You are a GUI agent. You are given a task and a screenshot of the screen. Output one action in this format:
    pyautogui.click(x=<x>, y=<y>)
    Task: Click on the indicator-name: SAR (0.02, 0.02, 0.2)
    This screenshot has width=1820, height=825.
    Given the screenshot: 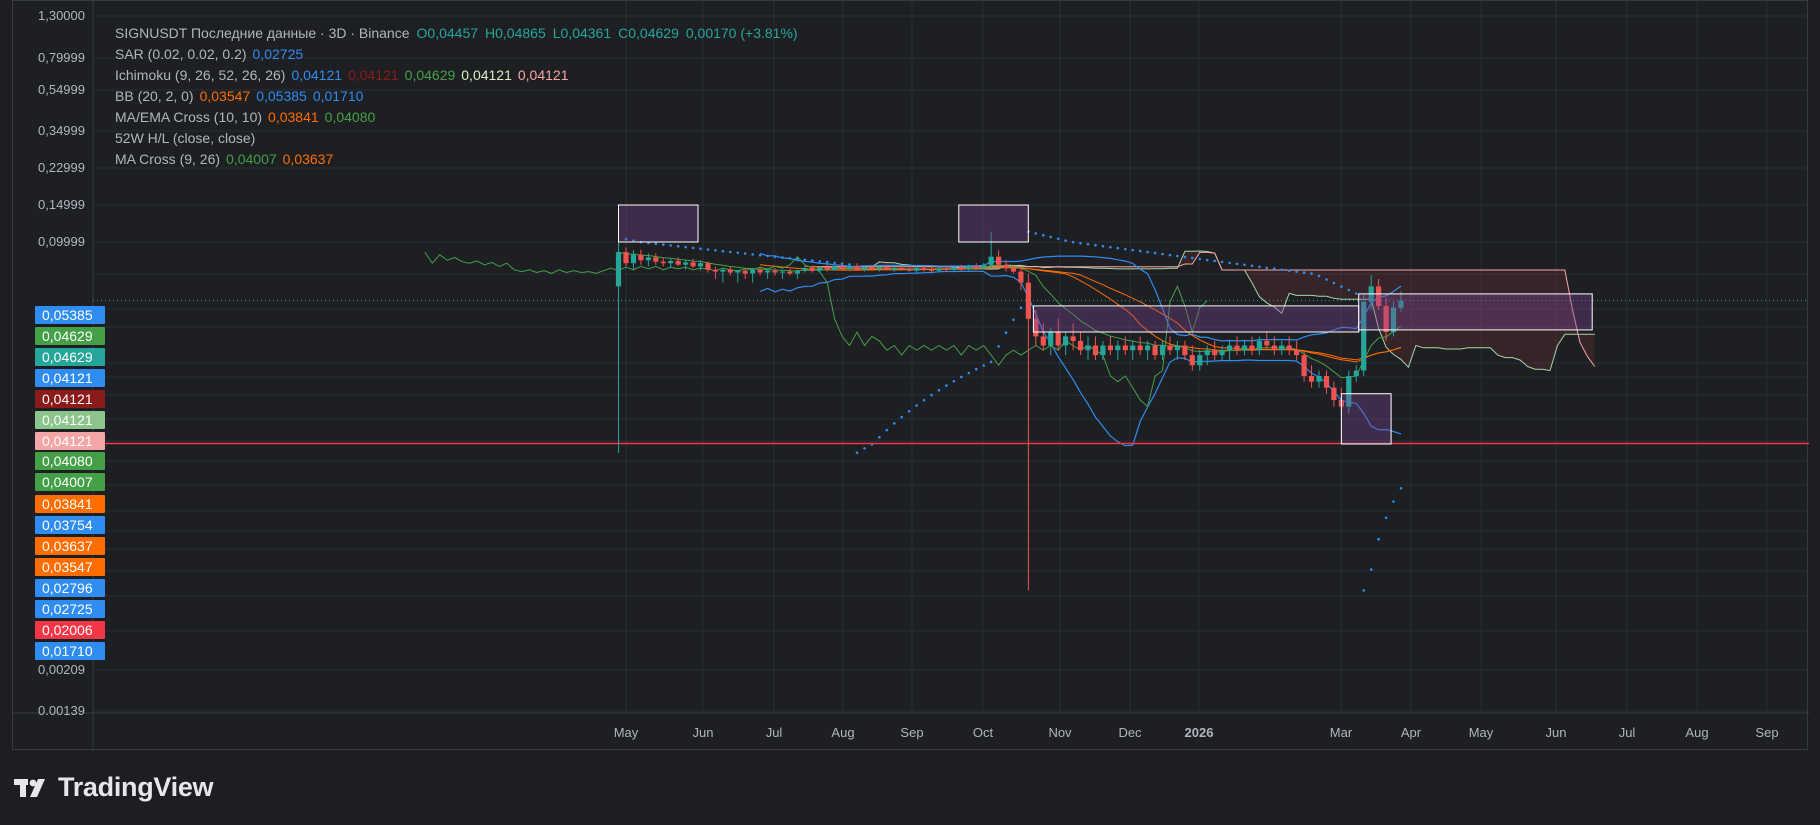 What is the action you would take?
    pyautogui.click(x=181, y=54)
    